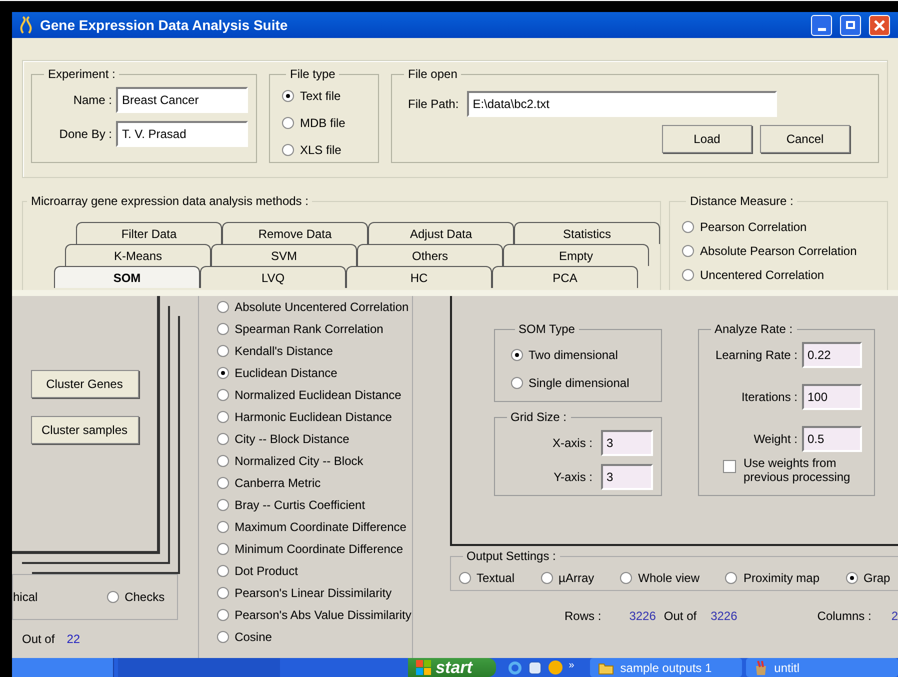 The width and height of the screenshot is (898, 677). What do you see at coordinates (660, 578) in the screenshot?
I see `radio-option: Whole view` at bounding box center [660, 578].